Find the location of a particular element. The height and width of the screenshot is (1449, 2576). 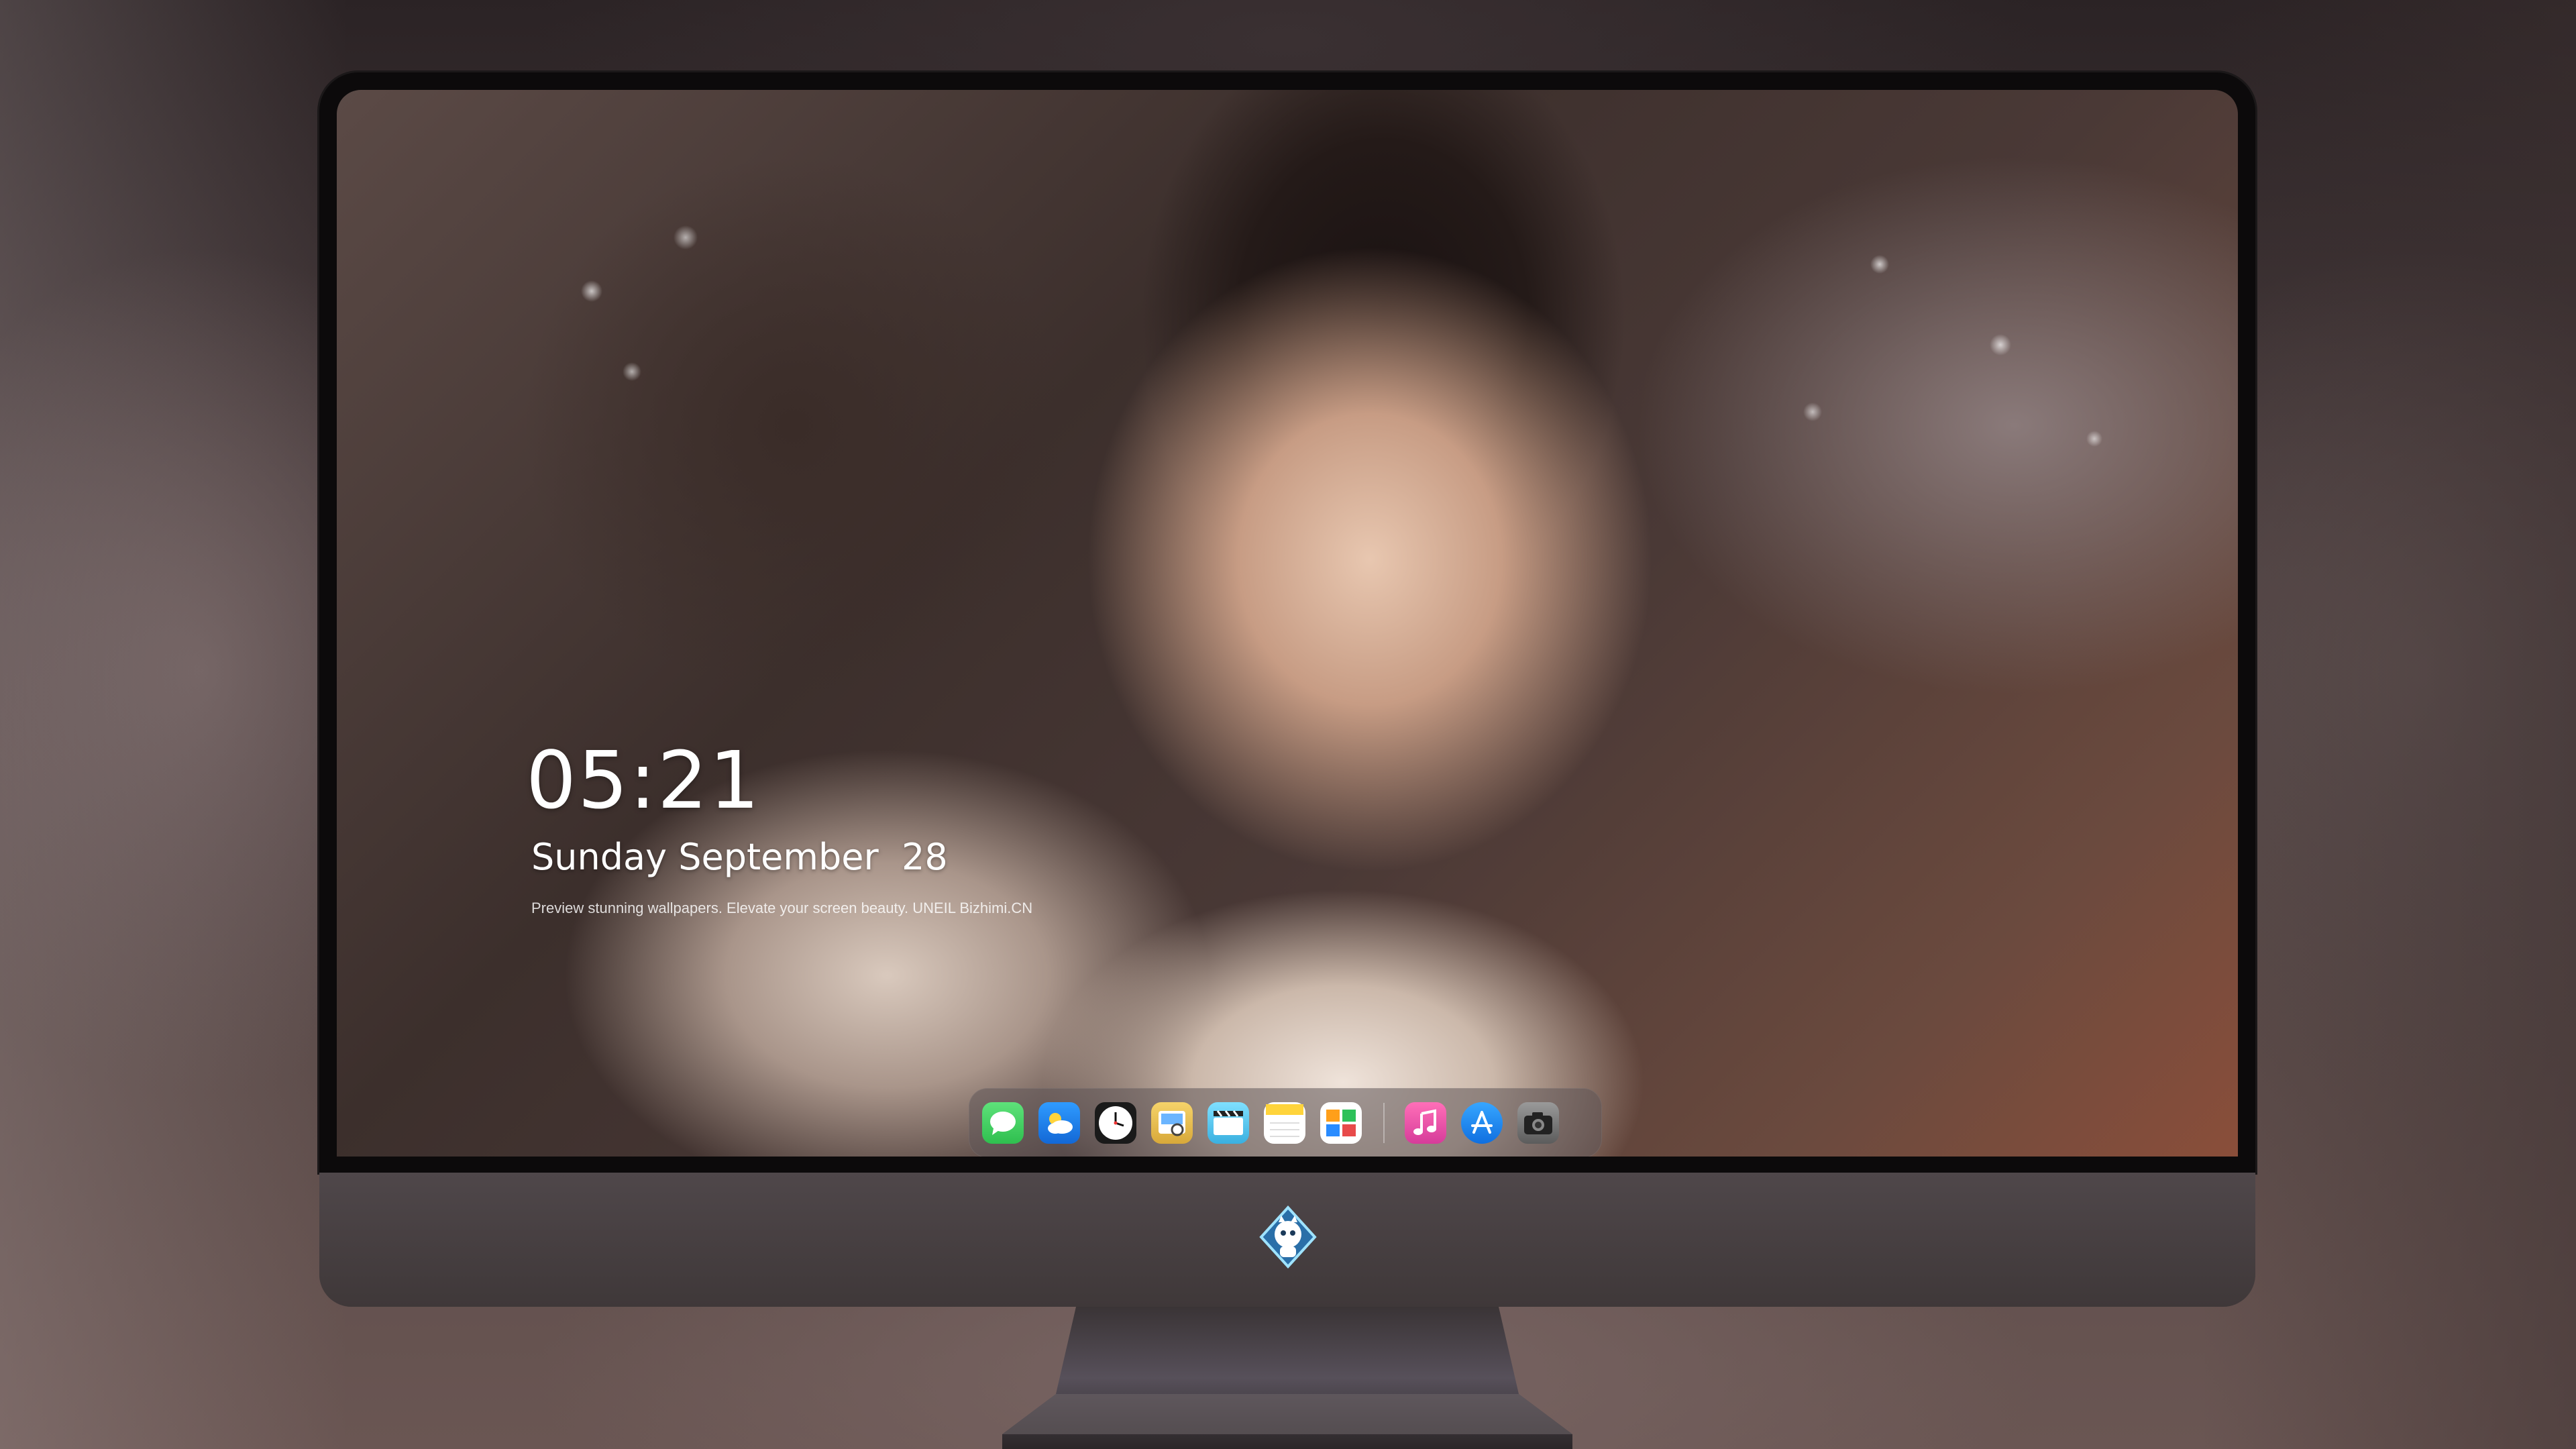

lockscreen-date: Sunday September 28 is located at coordinates (739, 857).